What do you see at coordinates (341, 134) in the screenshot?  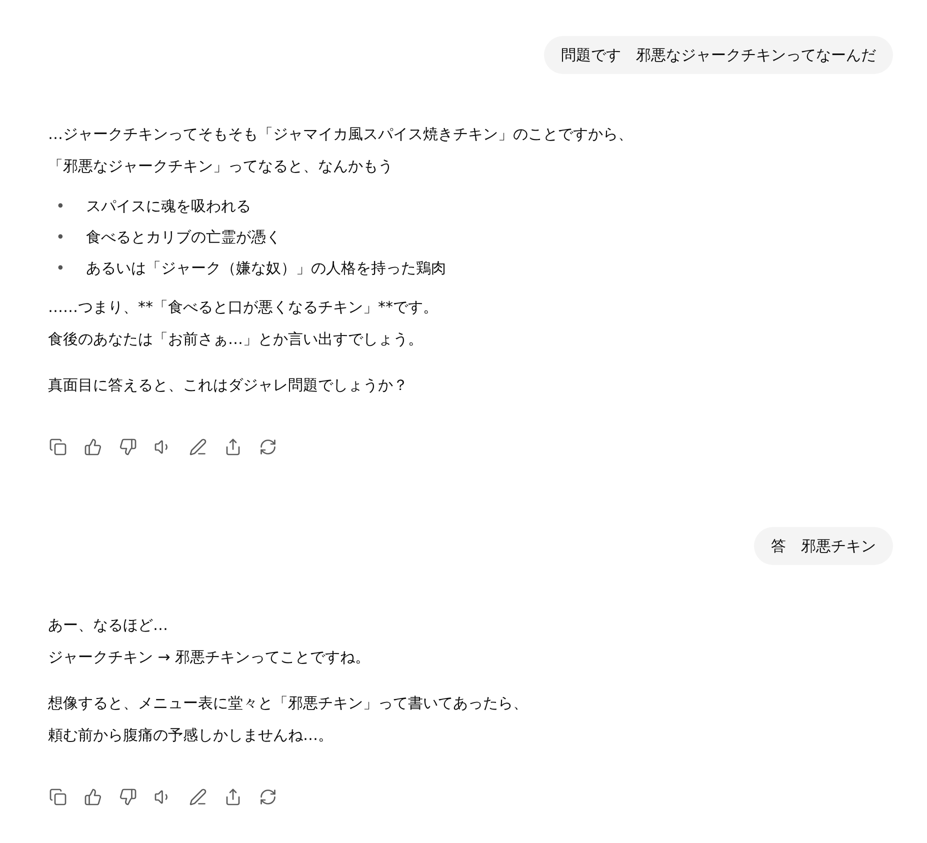 I see `message-text: …ジャークチキンってそもそも「ジャマイカ風スパイス焼きチキン」のことですから、` at bounding box center [341, 134].